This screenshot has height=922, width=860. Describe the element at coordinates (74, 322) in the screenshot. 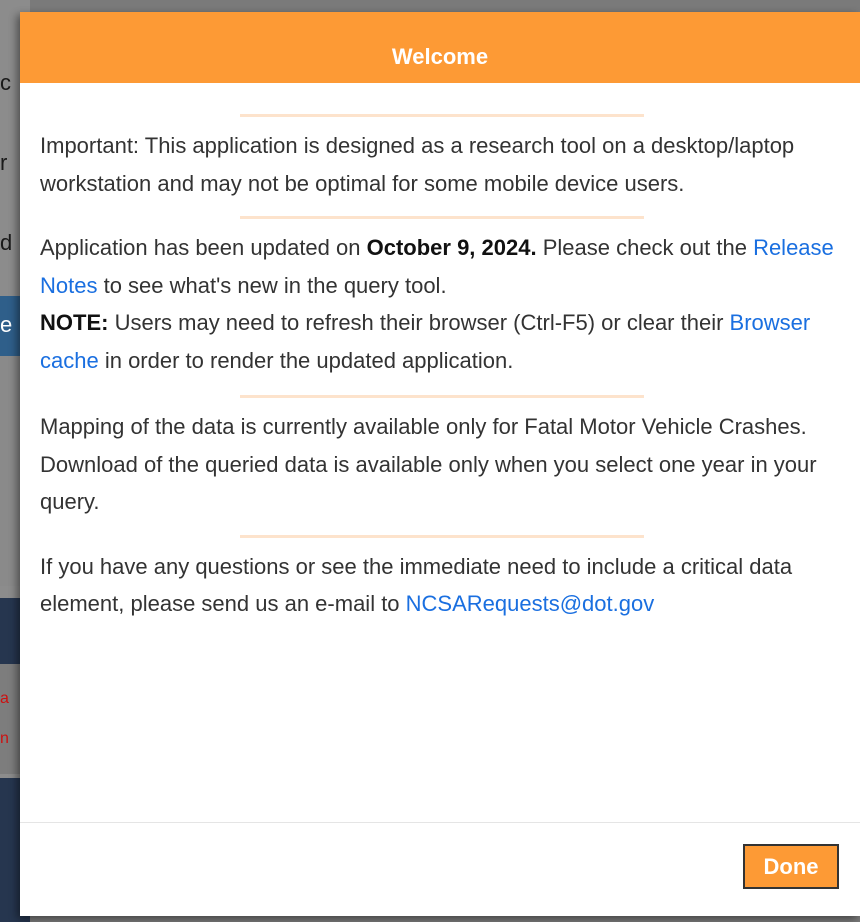

I see `note-label: NOTE:` at that location.